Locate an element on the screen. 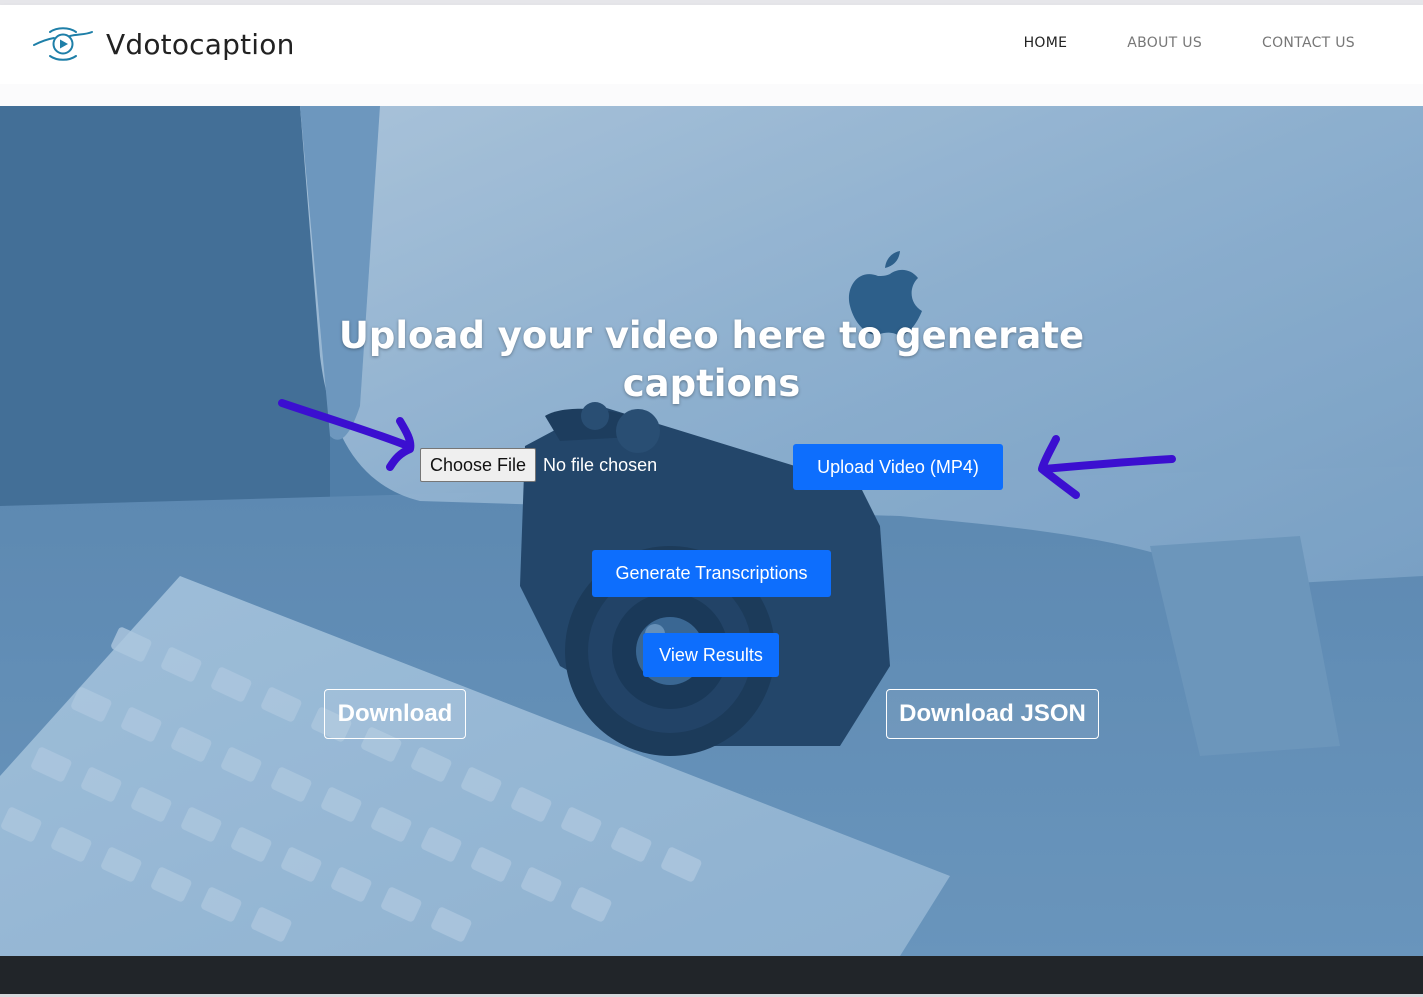  hero-headline-line2: captions is located at coordinates (711, 383).